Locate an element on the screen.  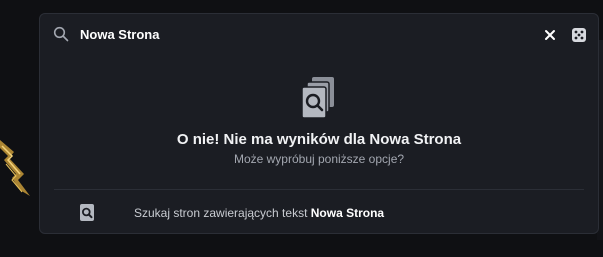
divider is located at coordinates (319, 189).